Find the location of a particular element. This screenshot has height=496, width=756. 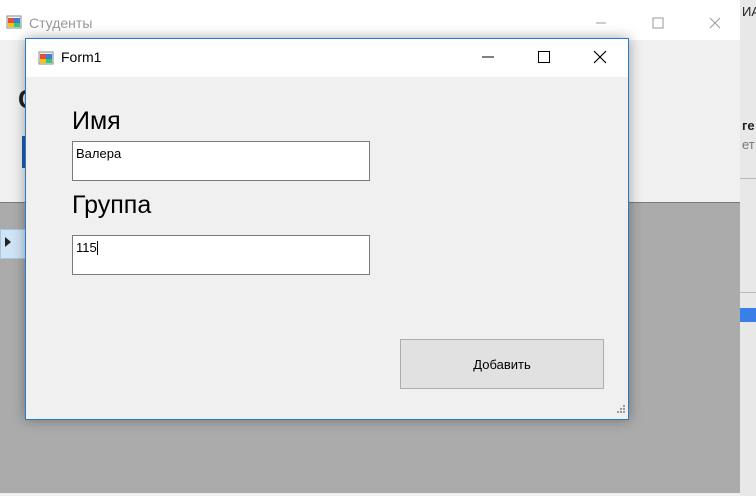

edge-text-fragment: ИА is located at coordinates (749, 11).